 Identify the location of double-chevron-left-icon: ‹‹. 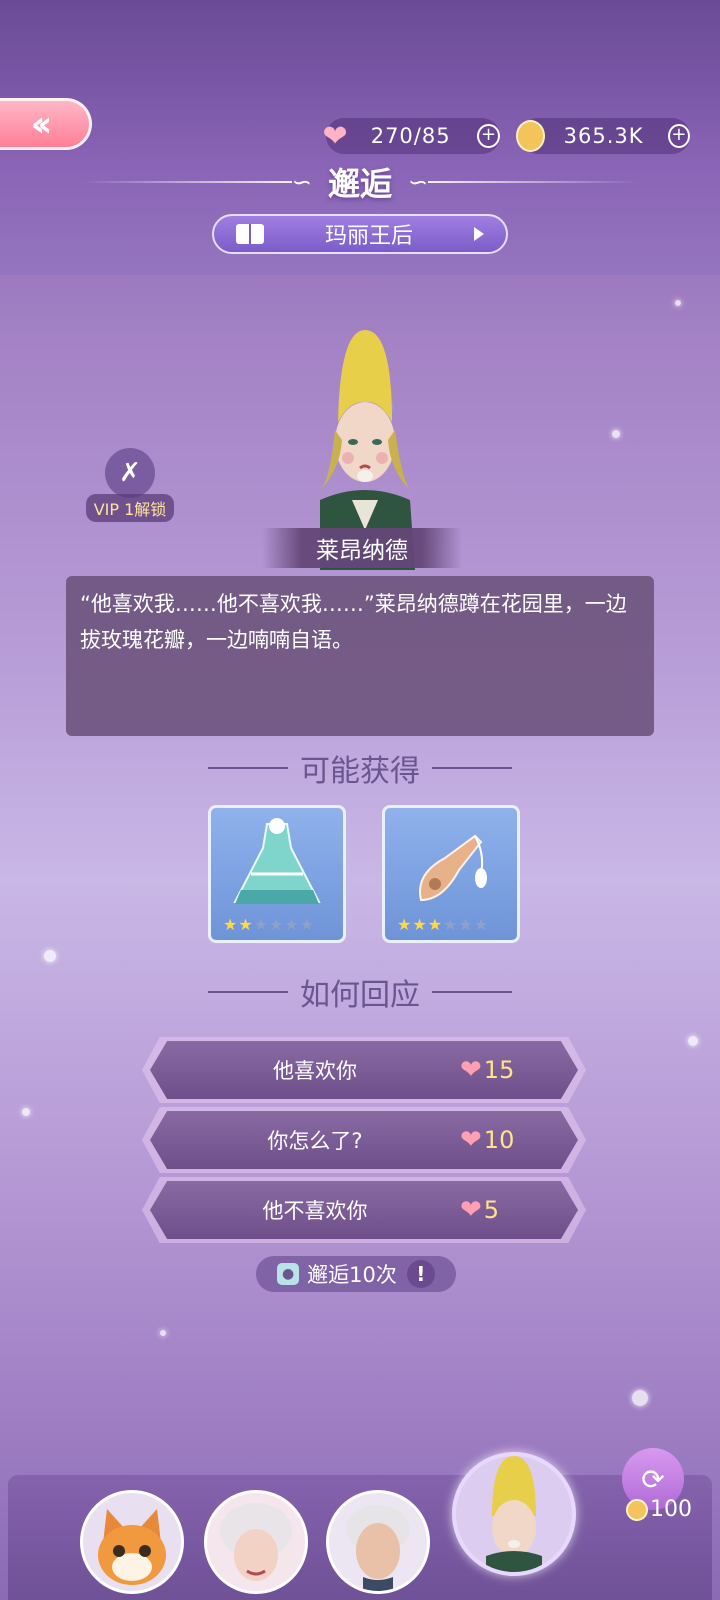
(41, 124).